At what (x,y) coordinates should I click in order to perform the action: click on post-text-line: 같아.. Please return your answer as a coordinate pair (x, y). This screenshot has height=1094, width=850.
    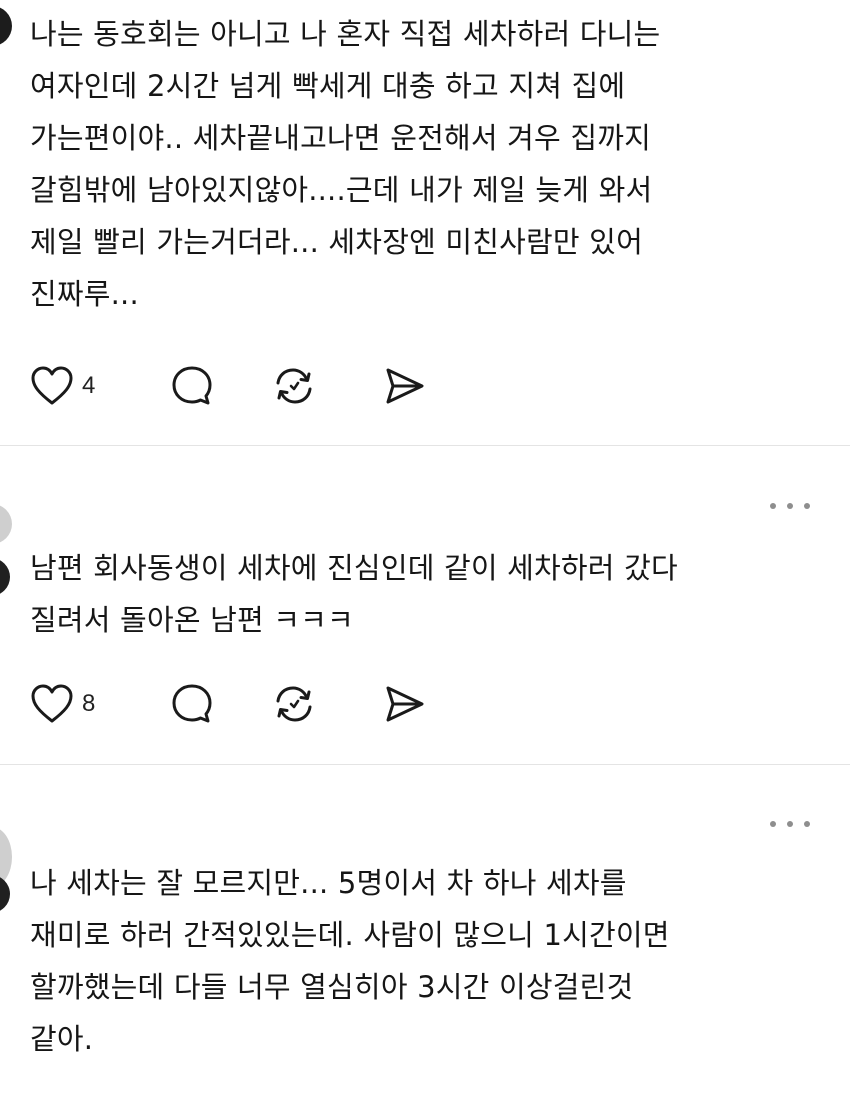
    Looking at the image, I should click on (62, 1039).